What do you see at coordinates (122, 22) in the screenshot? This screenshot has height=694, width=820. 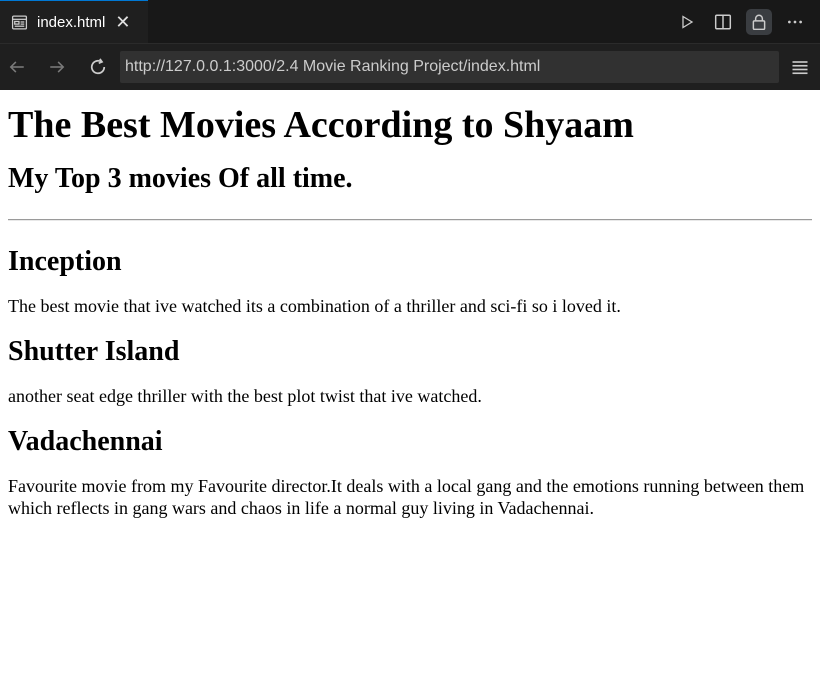 I see `close-icon: ✕` at bounding box center [122, 22].